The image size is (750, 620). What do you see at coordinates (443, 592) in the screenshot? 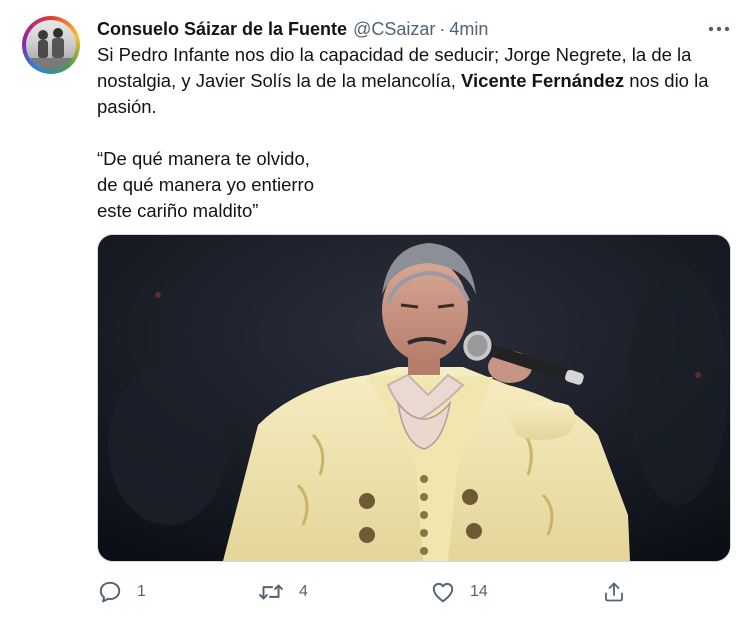
I see `heart-icon` at bounding box center [443, 592].